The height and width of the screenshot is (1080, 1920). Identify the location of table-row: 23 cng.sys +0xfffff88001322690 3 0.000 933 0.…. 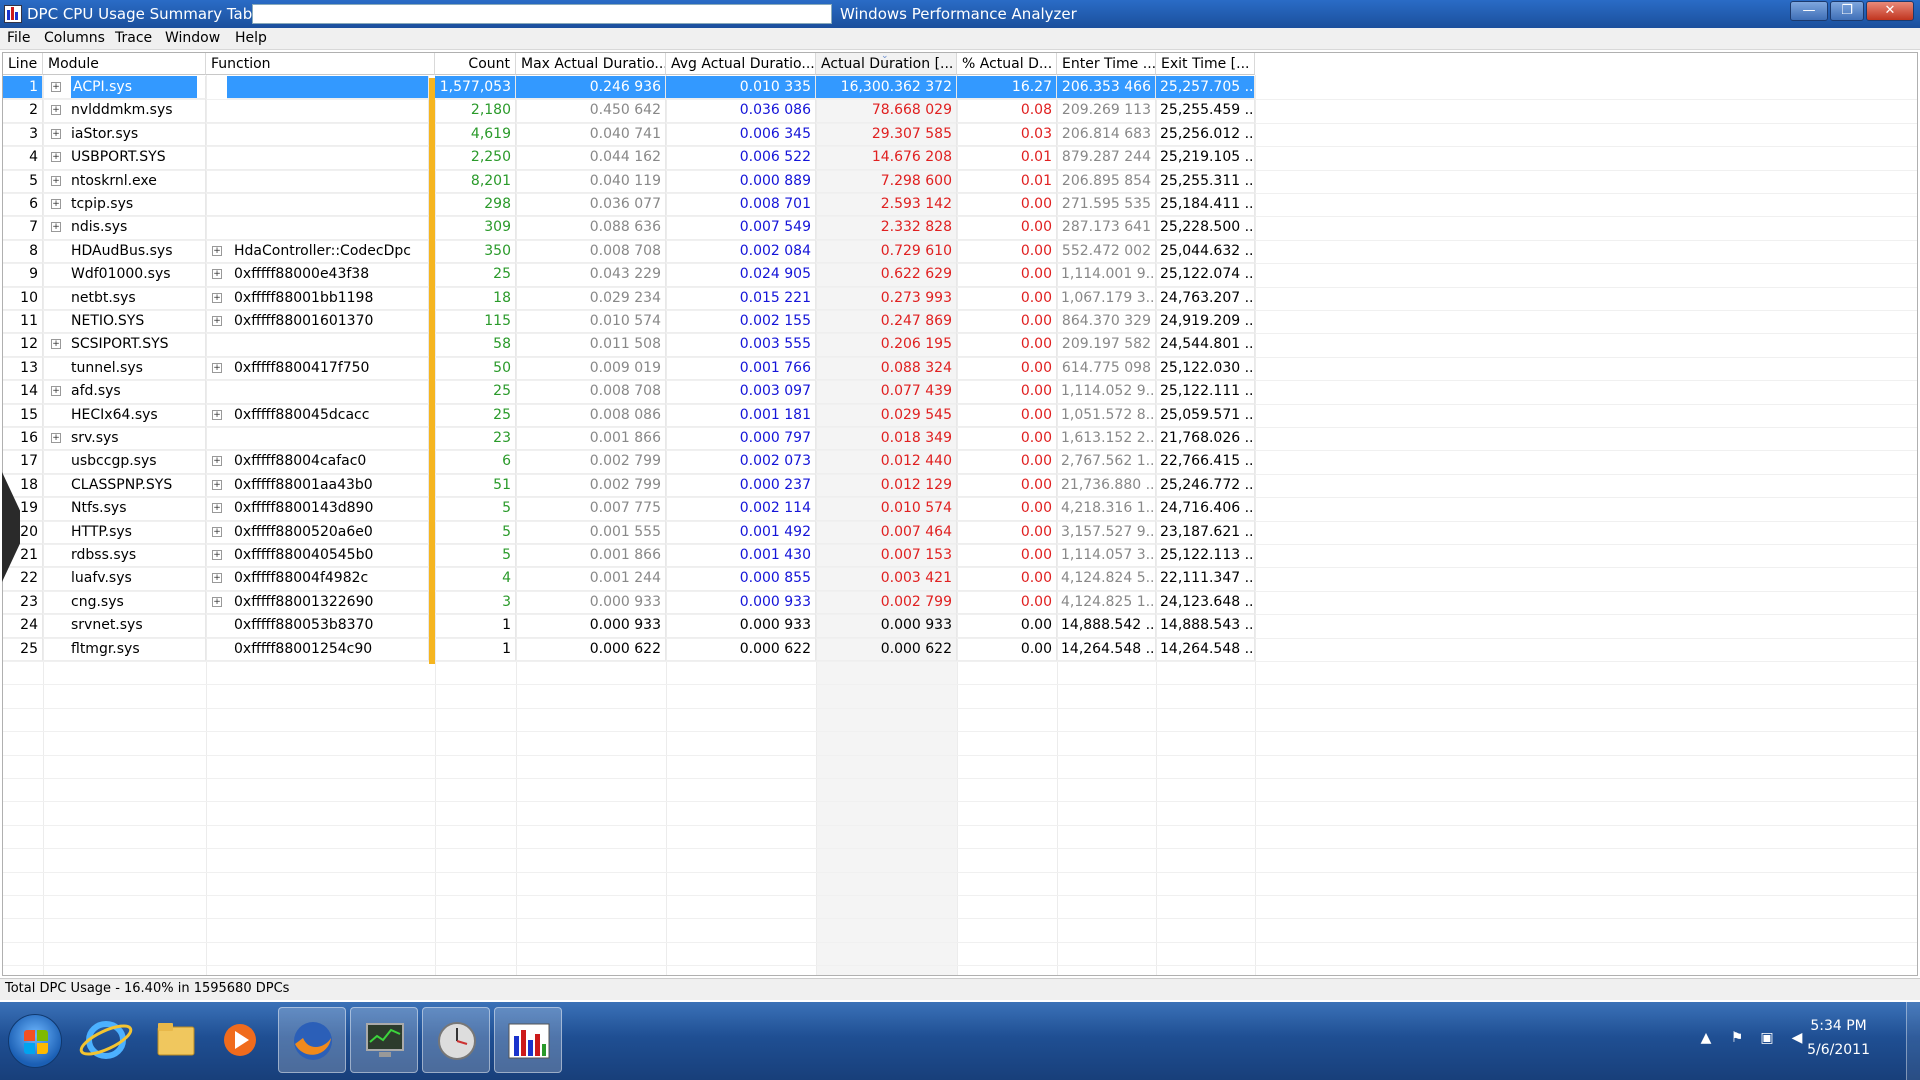
(960, 602).